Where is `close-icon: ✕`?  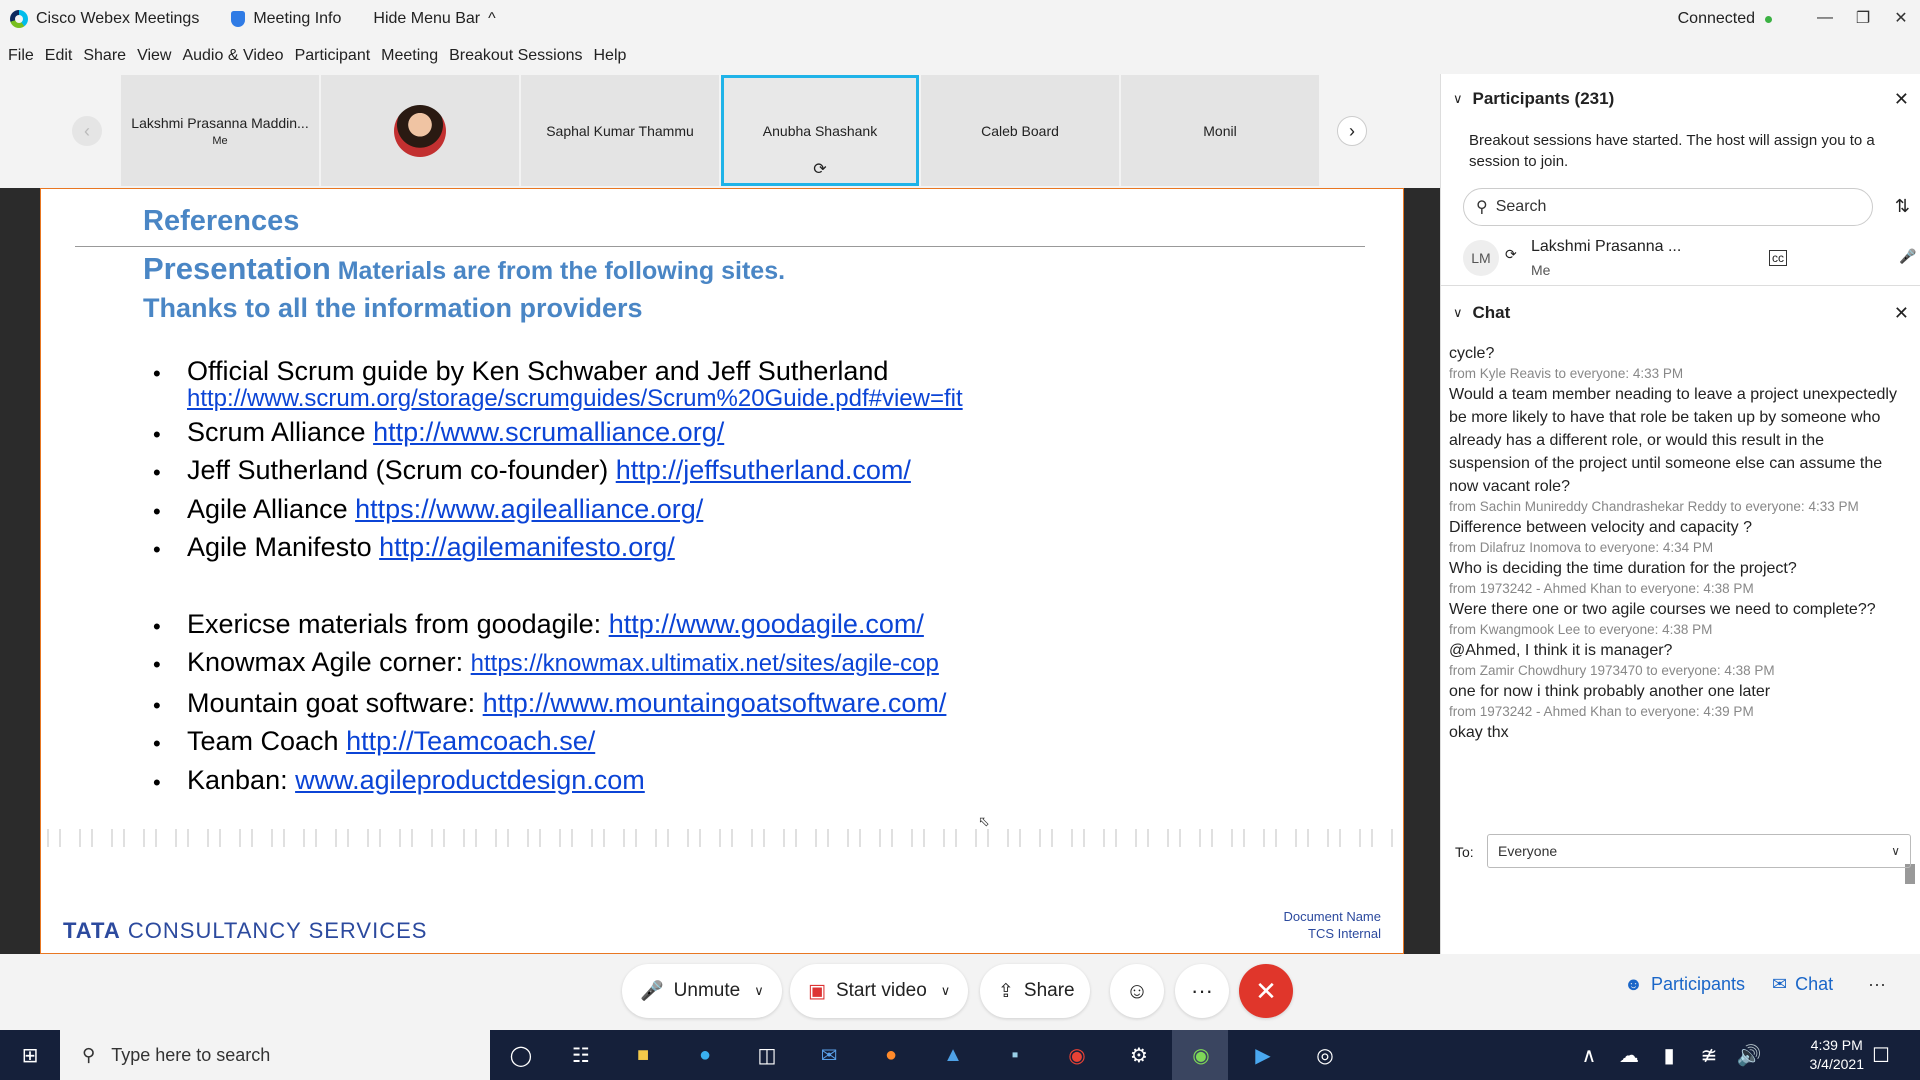
close-icon: ✕ is located at coordinates (1266, 990).